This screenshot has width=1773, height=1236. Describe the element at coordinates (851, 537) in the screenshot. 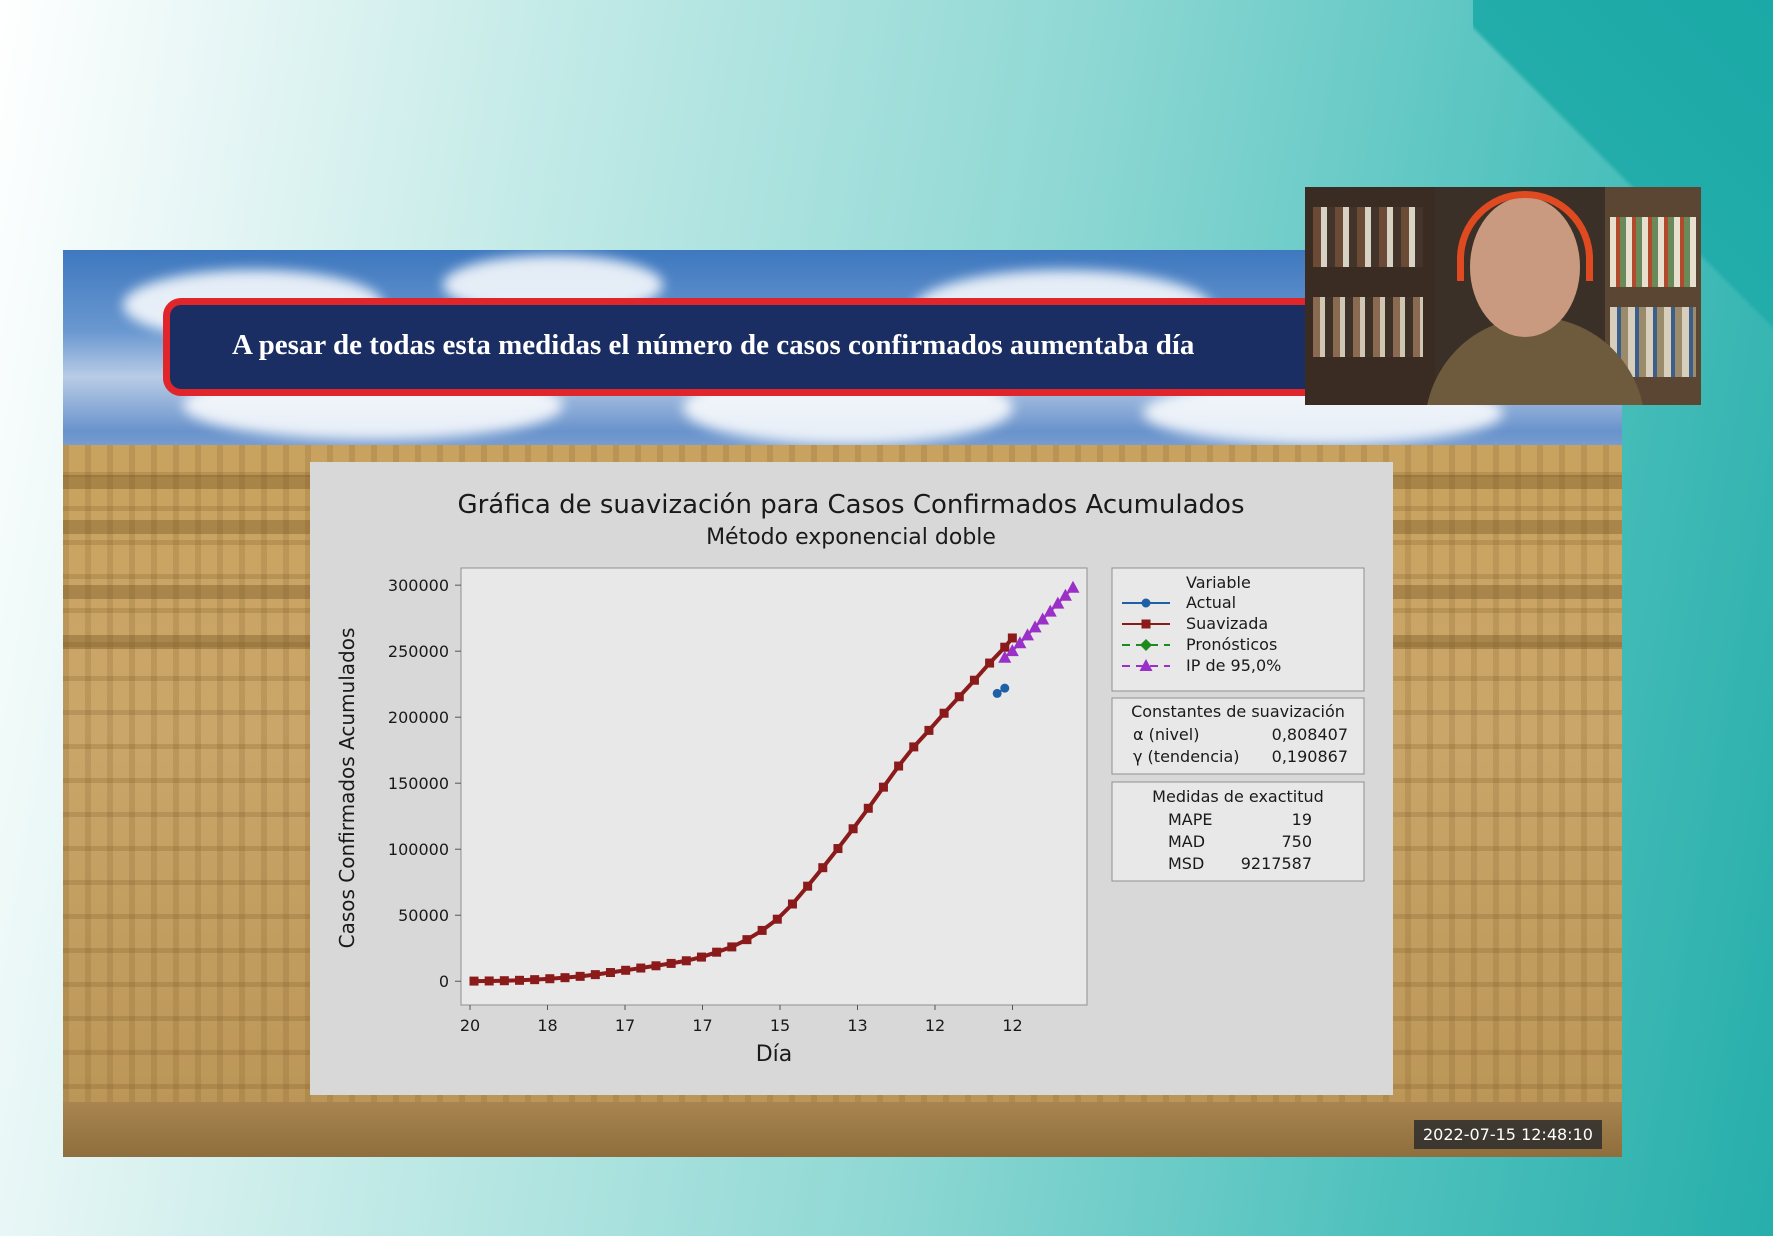

I see `chart-subtitle: Método exponencial doble` at that location.